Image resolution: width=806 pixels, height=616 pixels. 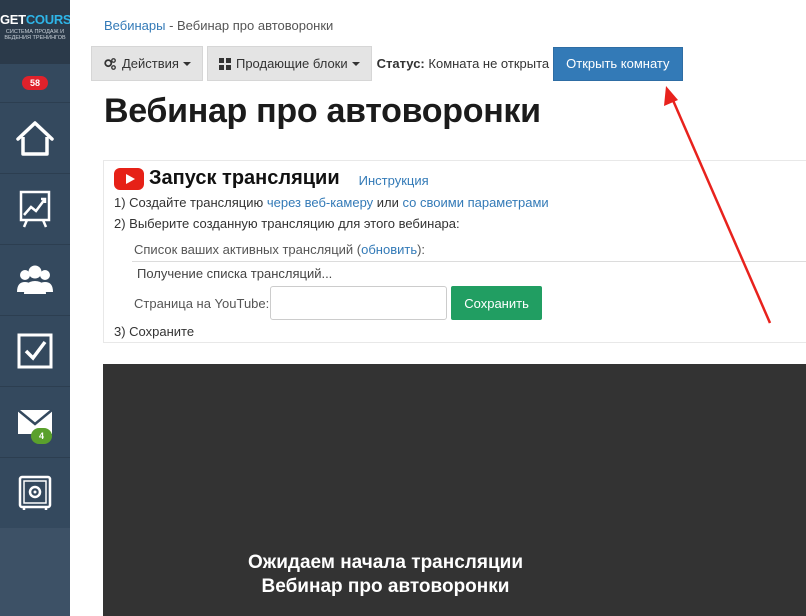 I want to click on gears-icon, so click(x=110, y=63).